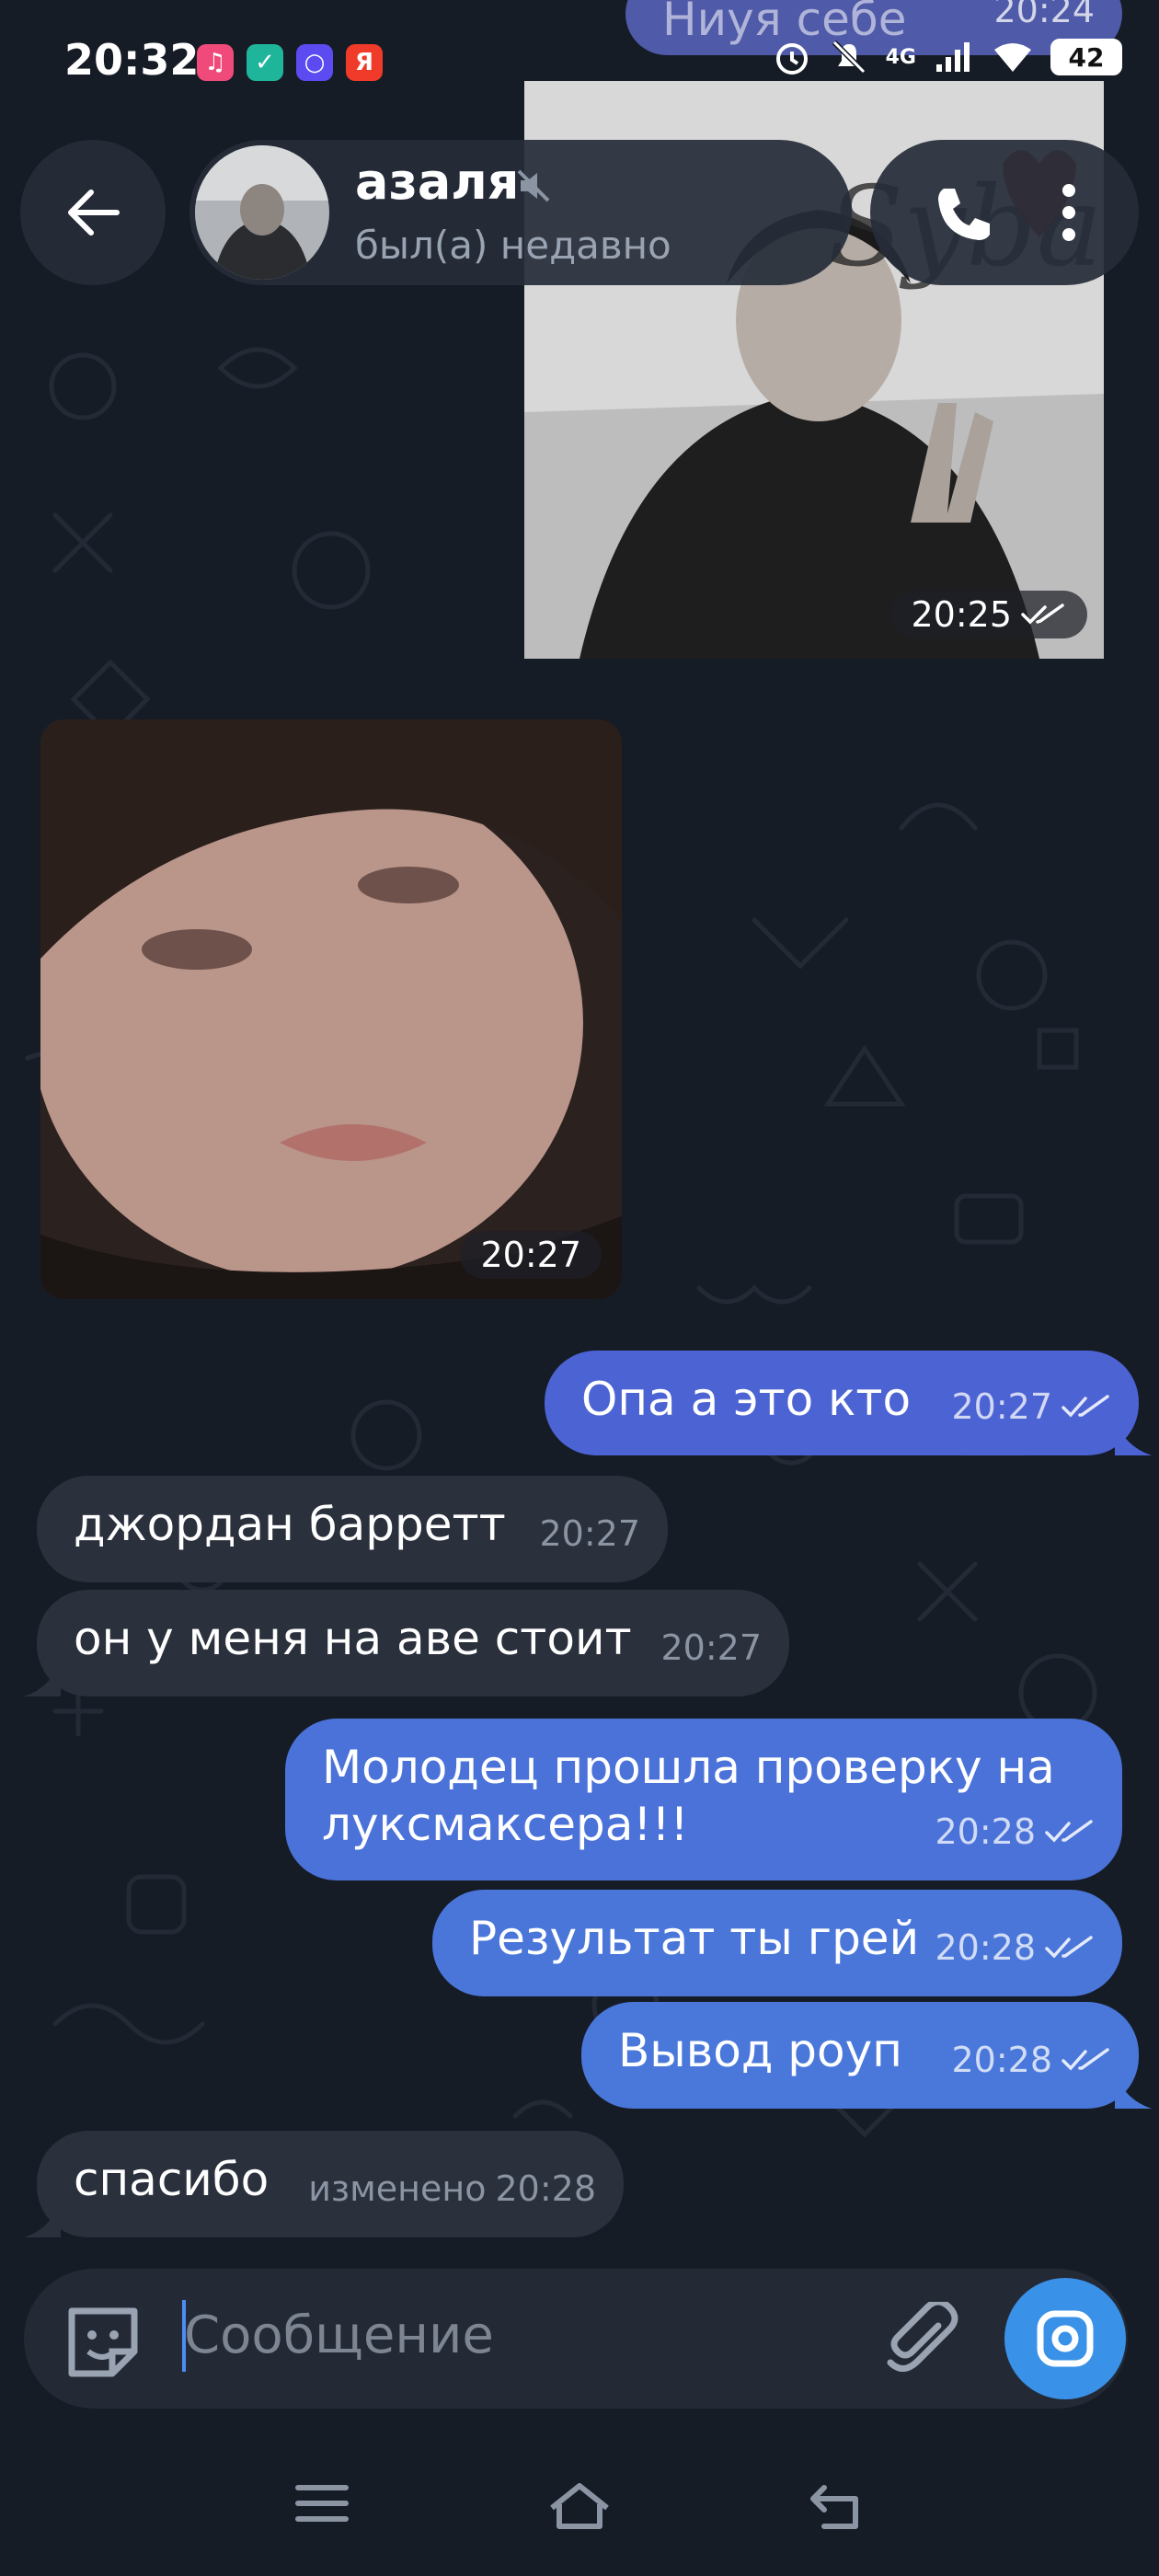 This screenshot has height=2576, width=1159. I want to click on status-indicators: 4G 42, so click(947, 57).